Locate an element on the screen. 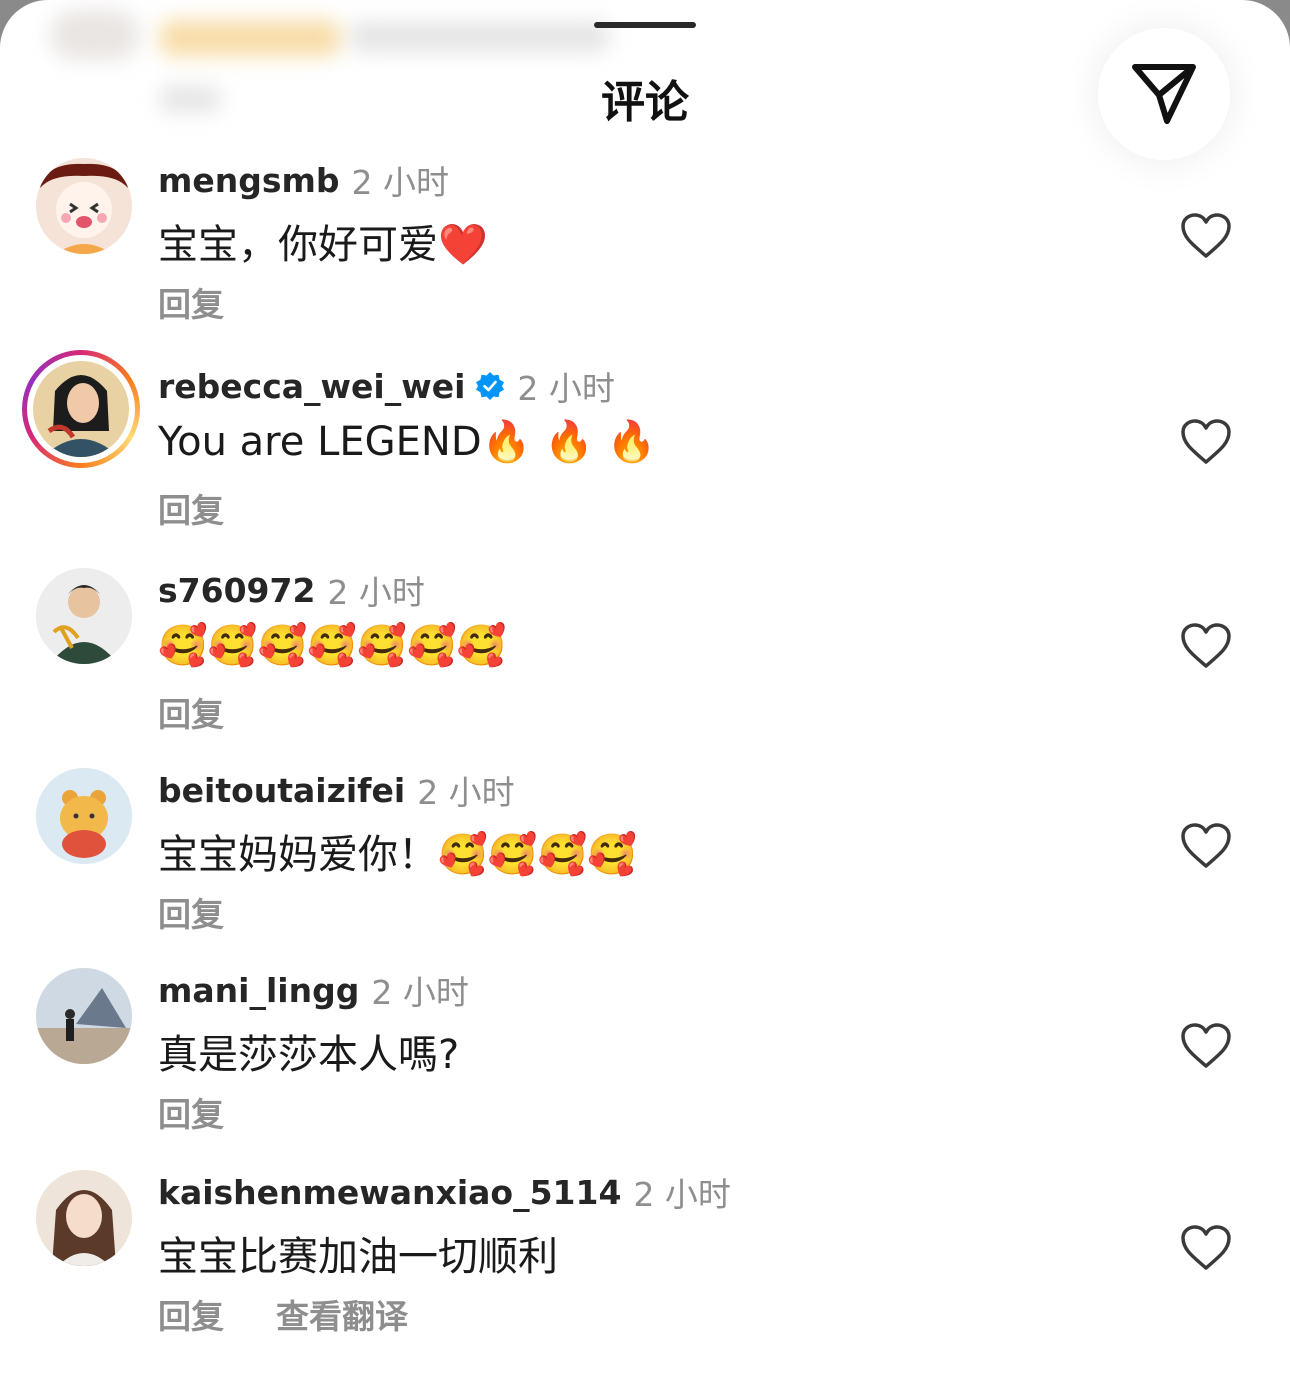  comment-username: s760972 is located at coordinates (236, 590).